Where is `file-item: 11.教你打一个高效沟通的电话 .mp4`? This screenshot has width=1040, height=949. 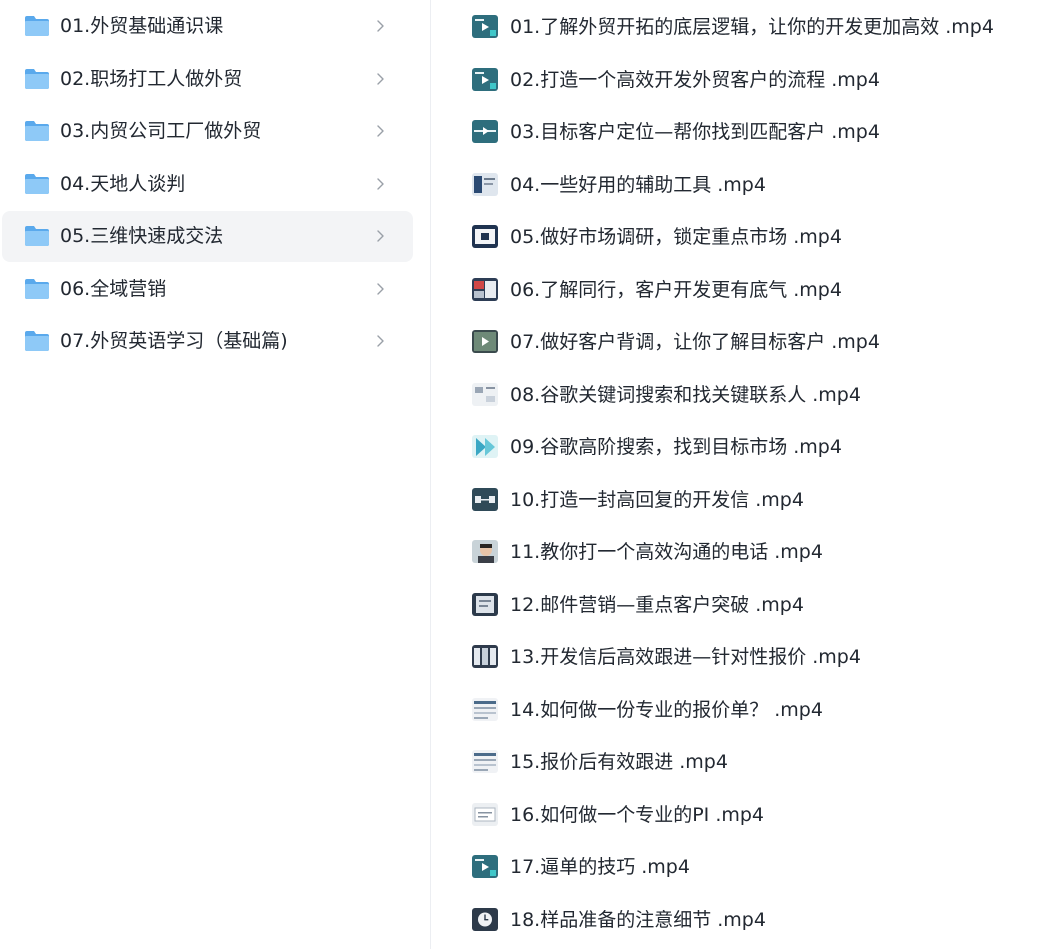
file-item: 11.教你打一个高效沟通的电话 .mp4 is located at coordinates (748, 552).